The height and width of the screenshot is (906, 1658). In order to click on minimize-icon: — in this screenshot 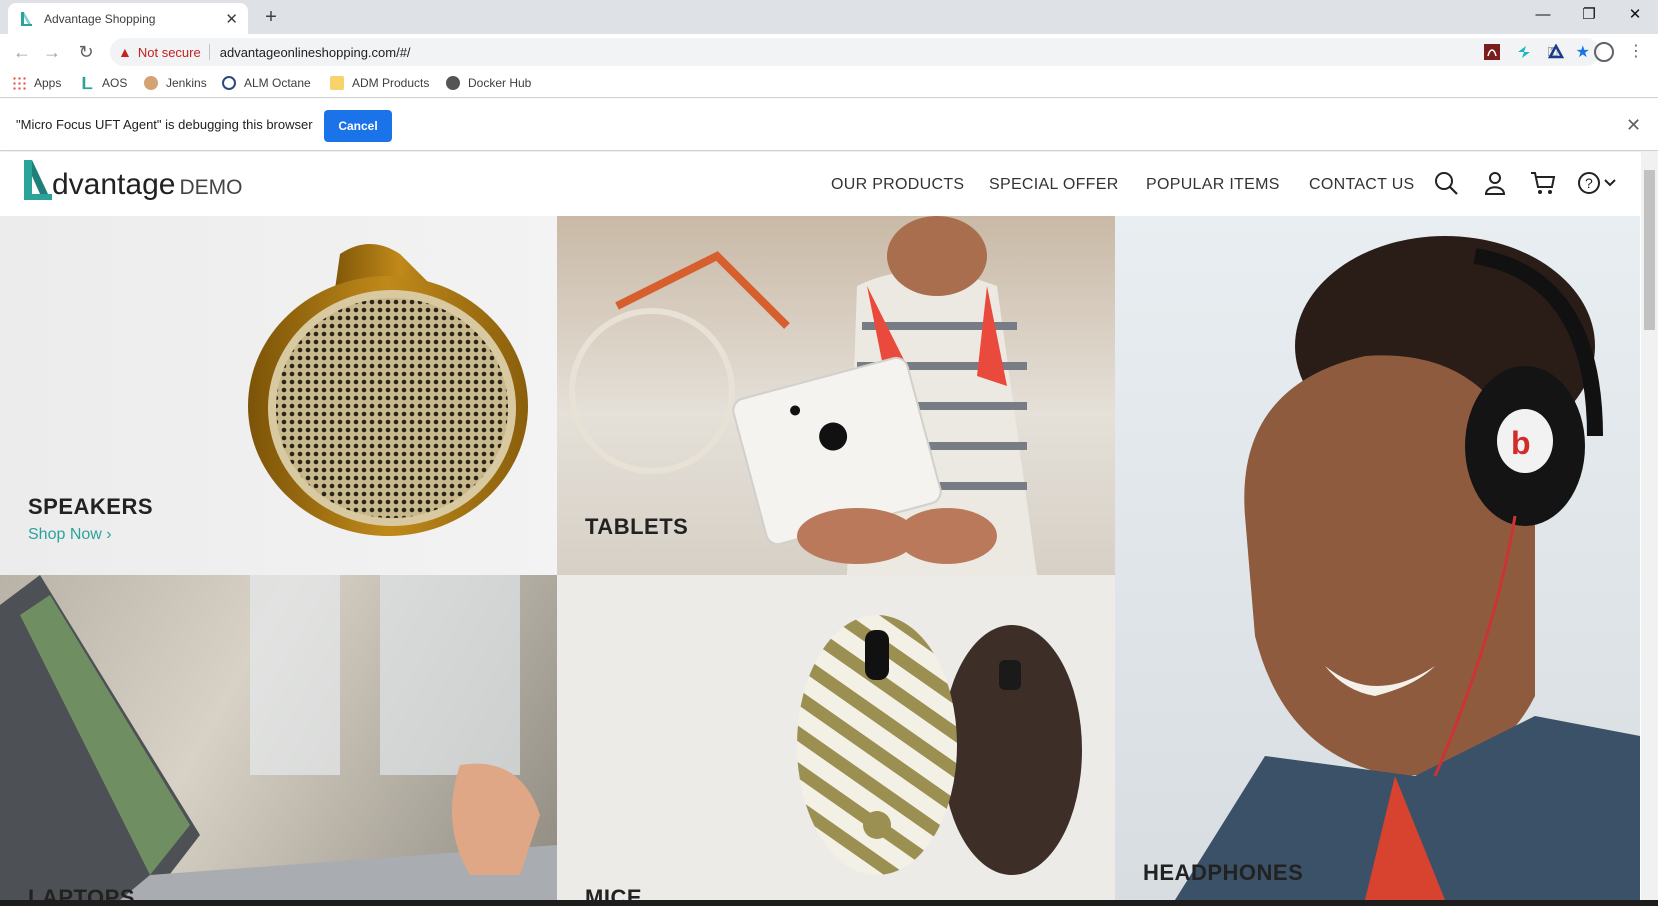, I will do `click(1543, 15)`.